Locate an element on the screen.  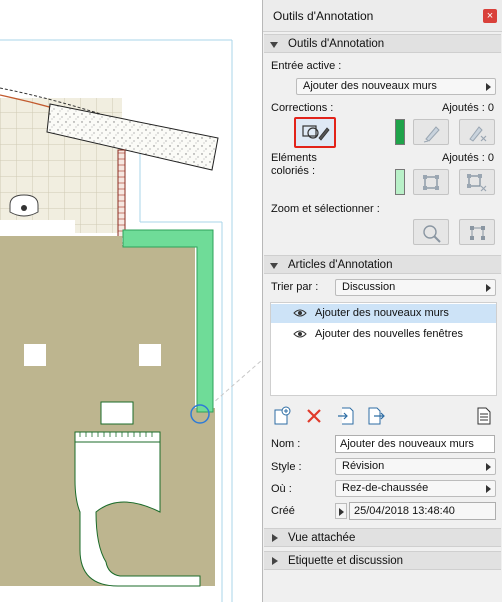
palette-title: Outils d'Annotation is located at coordinates (323, 16).